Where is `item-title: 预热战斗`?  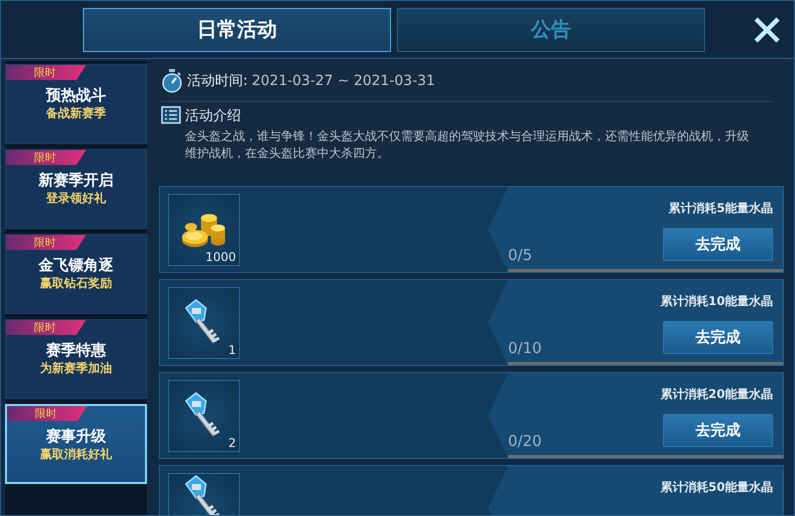 item-title: 预热战斗 is located at coordinates (76, 95).